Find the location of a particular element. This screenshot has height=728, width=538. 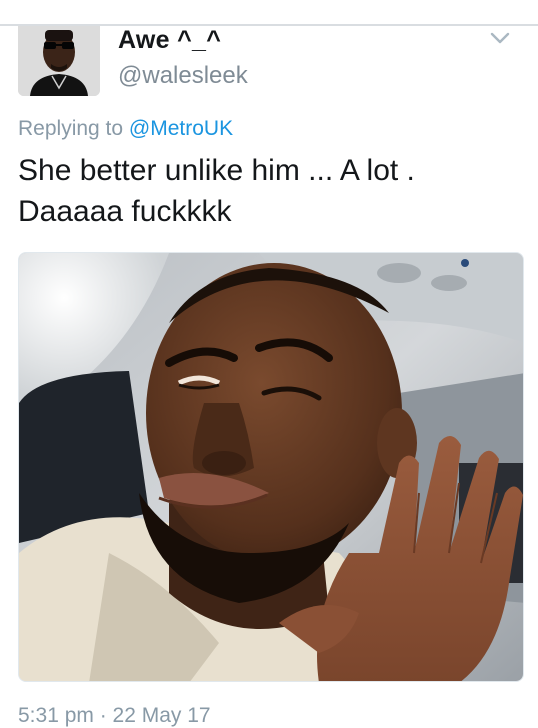

avatar-image is located at coordinates (59, 61).